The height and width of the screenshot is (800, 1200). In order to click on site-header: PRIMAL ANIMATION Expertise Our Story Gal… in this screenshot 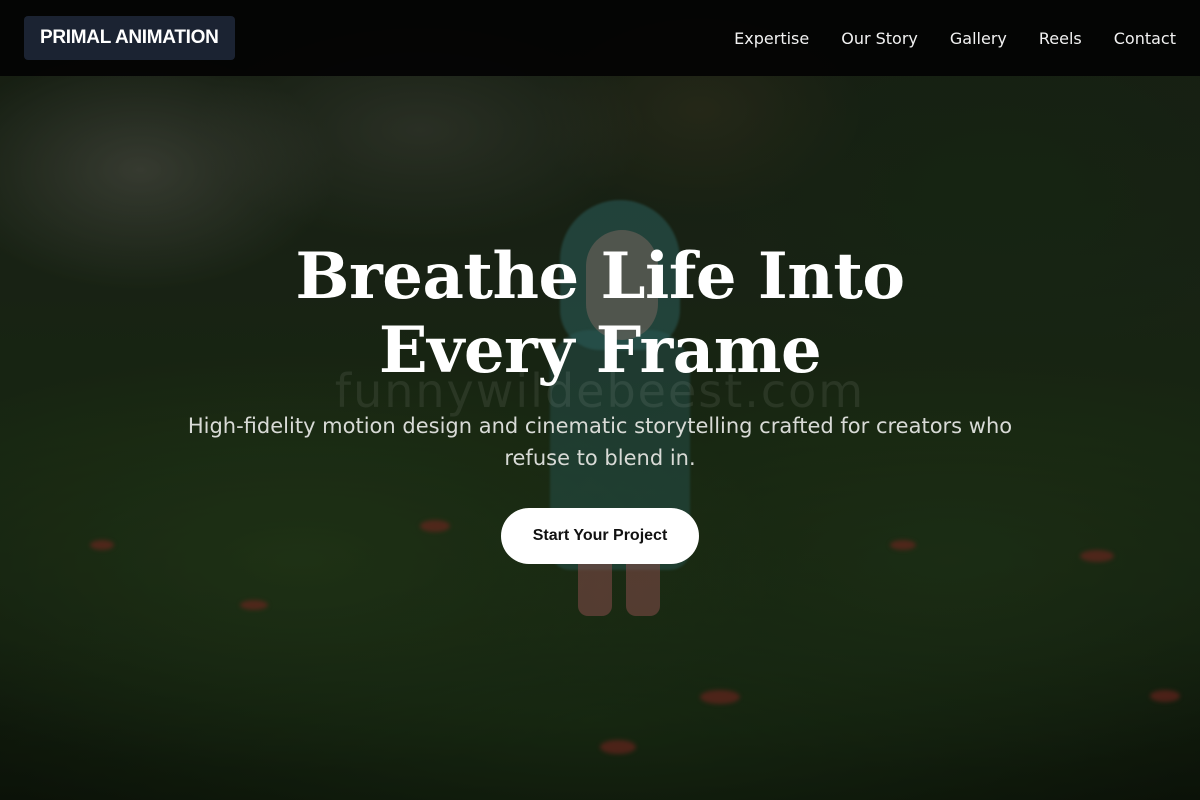, I will do `click(600, 38)`.